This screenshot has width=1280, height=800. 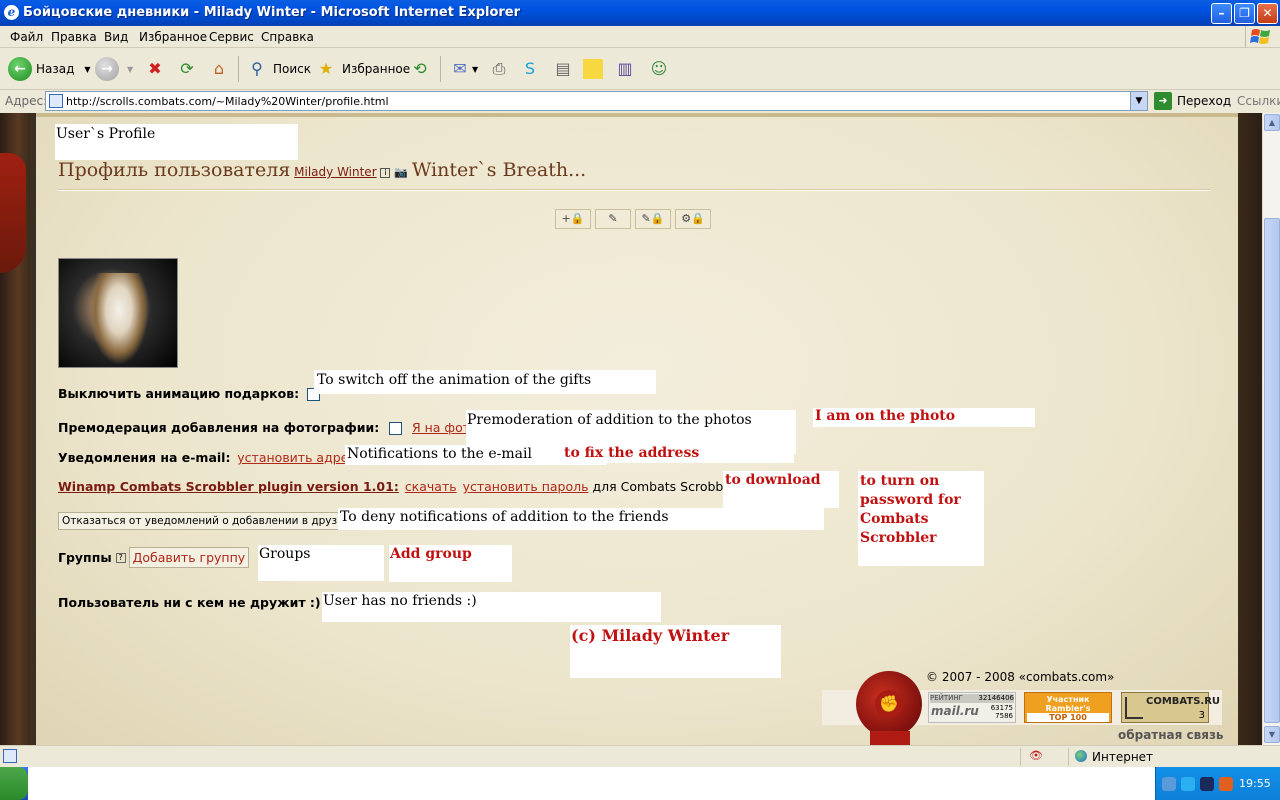 What do you see at coordinates (74, 37) in the screenshot?
I see `menu-edit: Правка` at bounding box center [74, 37].